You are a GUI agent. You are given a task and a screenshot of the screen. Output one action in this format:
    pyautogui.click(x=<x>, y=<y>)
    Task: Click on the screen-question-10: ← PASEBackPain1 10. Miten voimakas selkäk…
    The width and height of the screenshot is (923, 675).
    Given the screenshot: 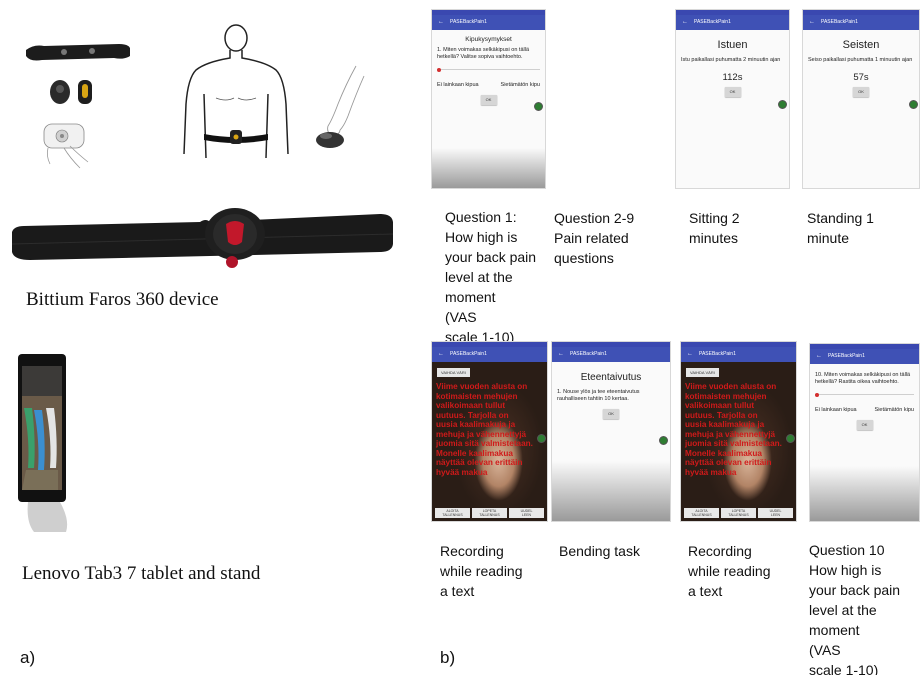 What is the action you would take?
    pyautogui.click(x=864, y=432)
    